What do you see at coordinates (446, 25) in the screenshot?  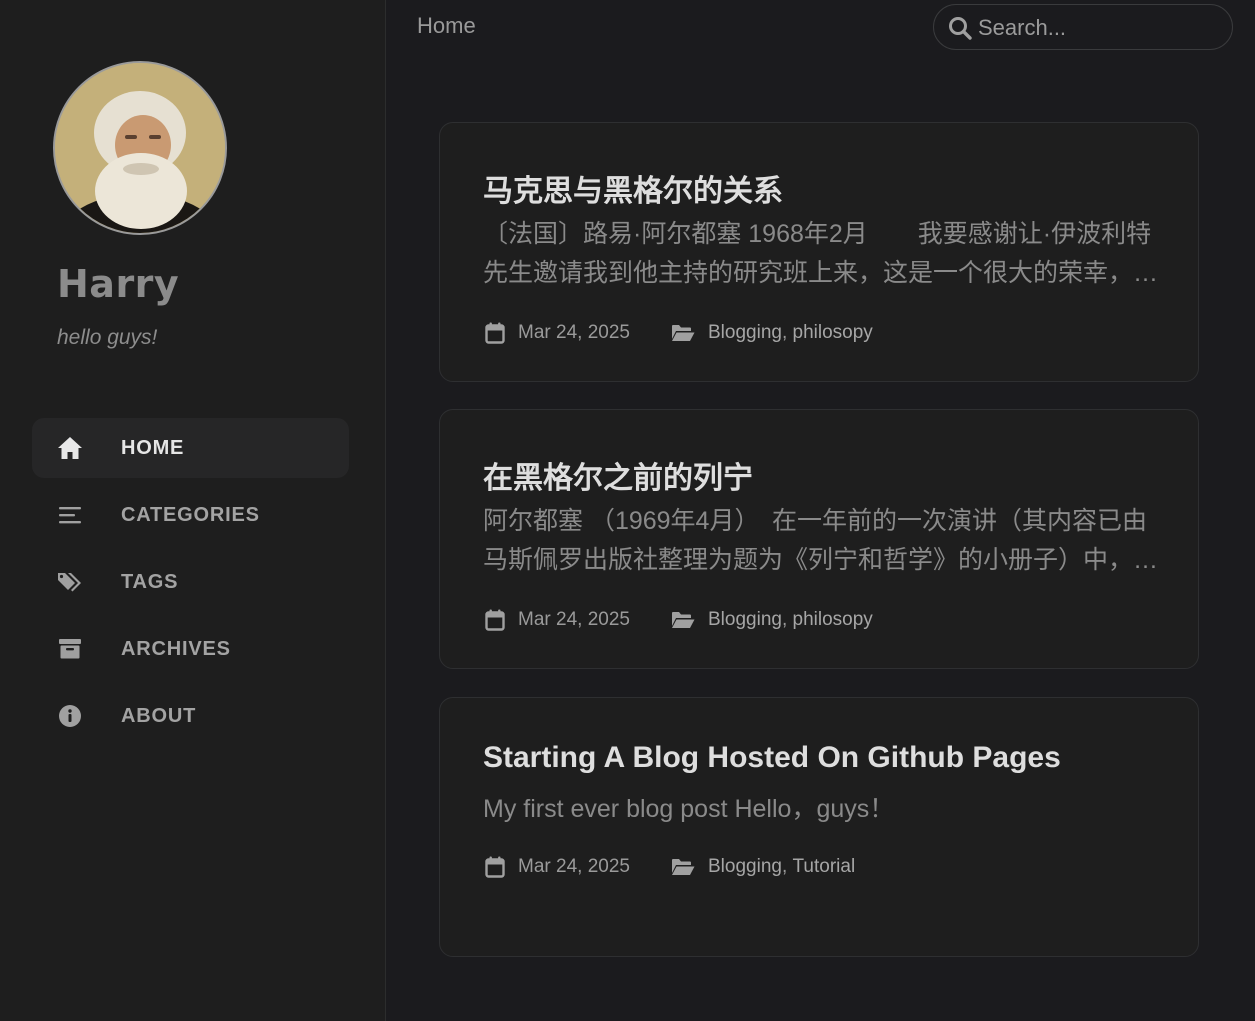 I see `breadcrumb: Home` at bounding box center [446, 25].